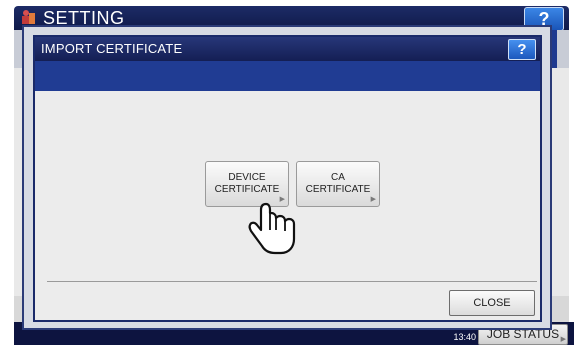  What do you see at coordinates (28, 17) in the screenshot?
I see `setting-icon` at bounding box center [28, 17].